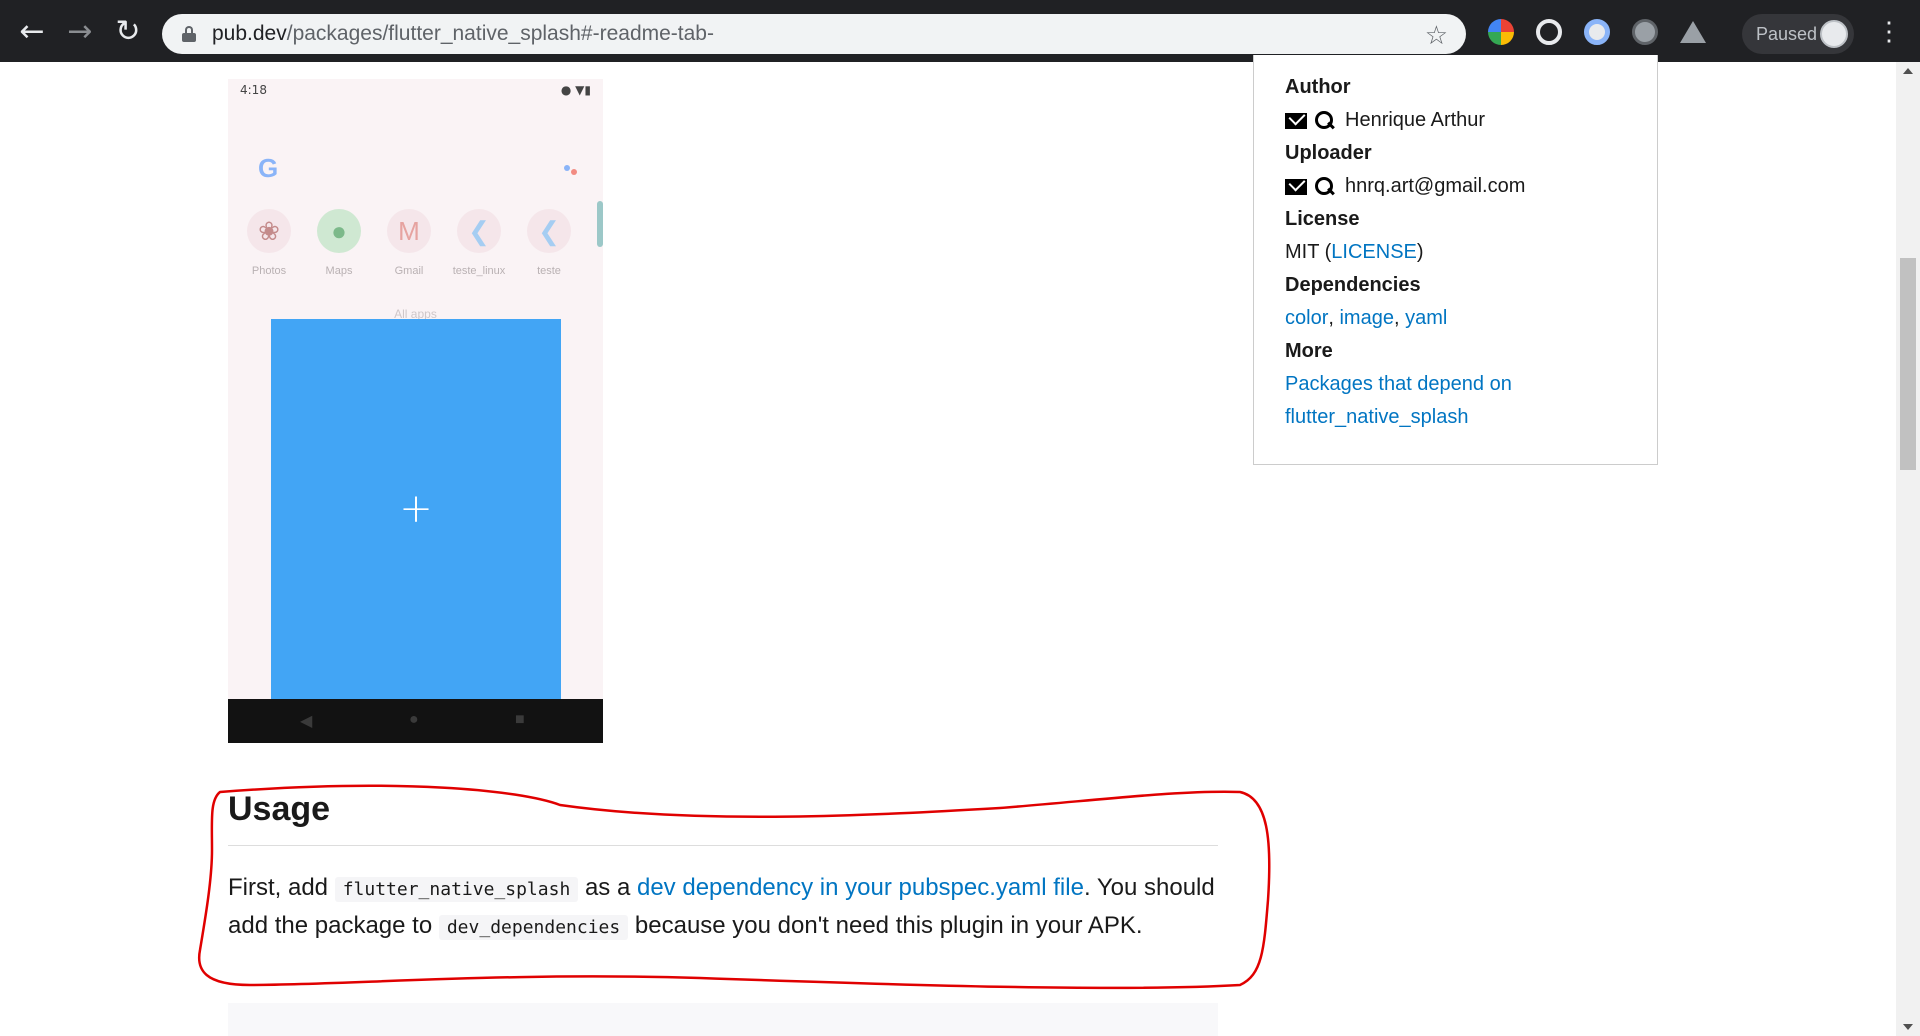 The width and height of the screenshot is (1920, 1036). What do you see at coordinates (189, 34) in the screenshot?
I see `lock-icon` at bounding box center [189, 34].